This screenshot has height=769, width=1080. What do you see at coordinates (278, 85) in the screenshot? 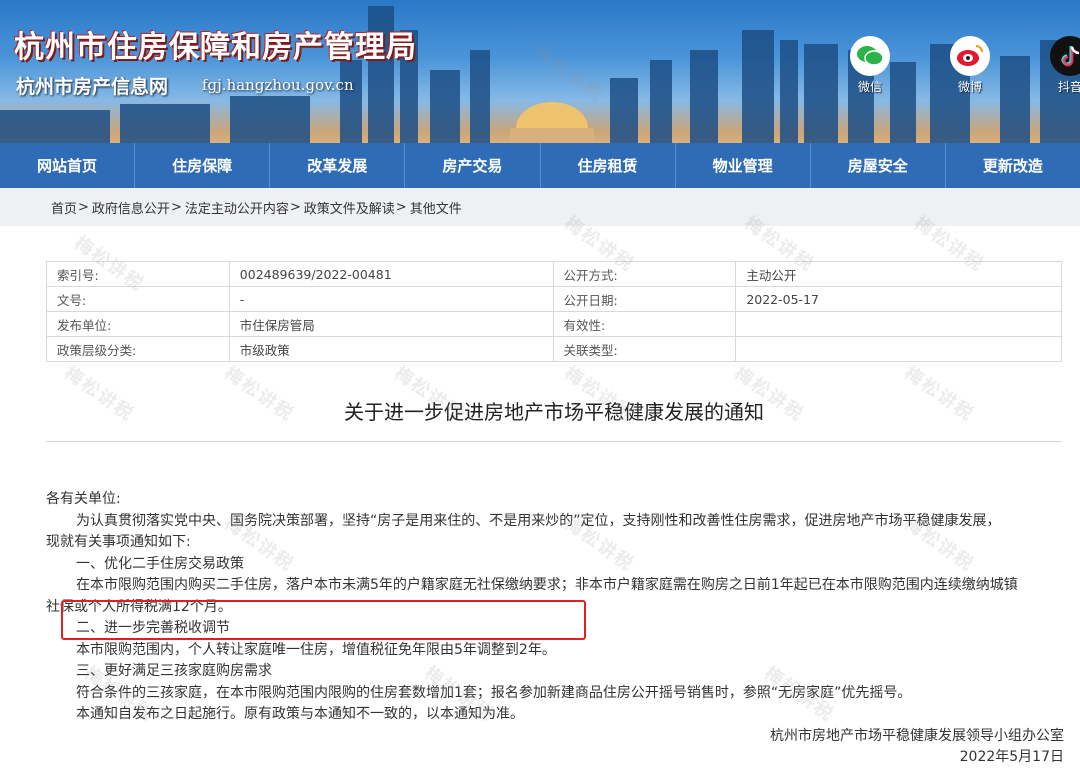
I see `site-url: fgj.hangzhou.gov.cn` at bounding box center [278, 85].